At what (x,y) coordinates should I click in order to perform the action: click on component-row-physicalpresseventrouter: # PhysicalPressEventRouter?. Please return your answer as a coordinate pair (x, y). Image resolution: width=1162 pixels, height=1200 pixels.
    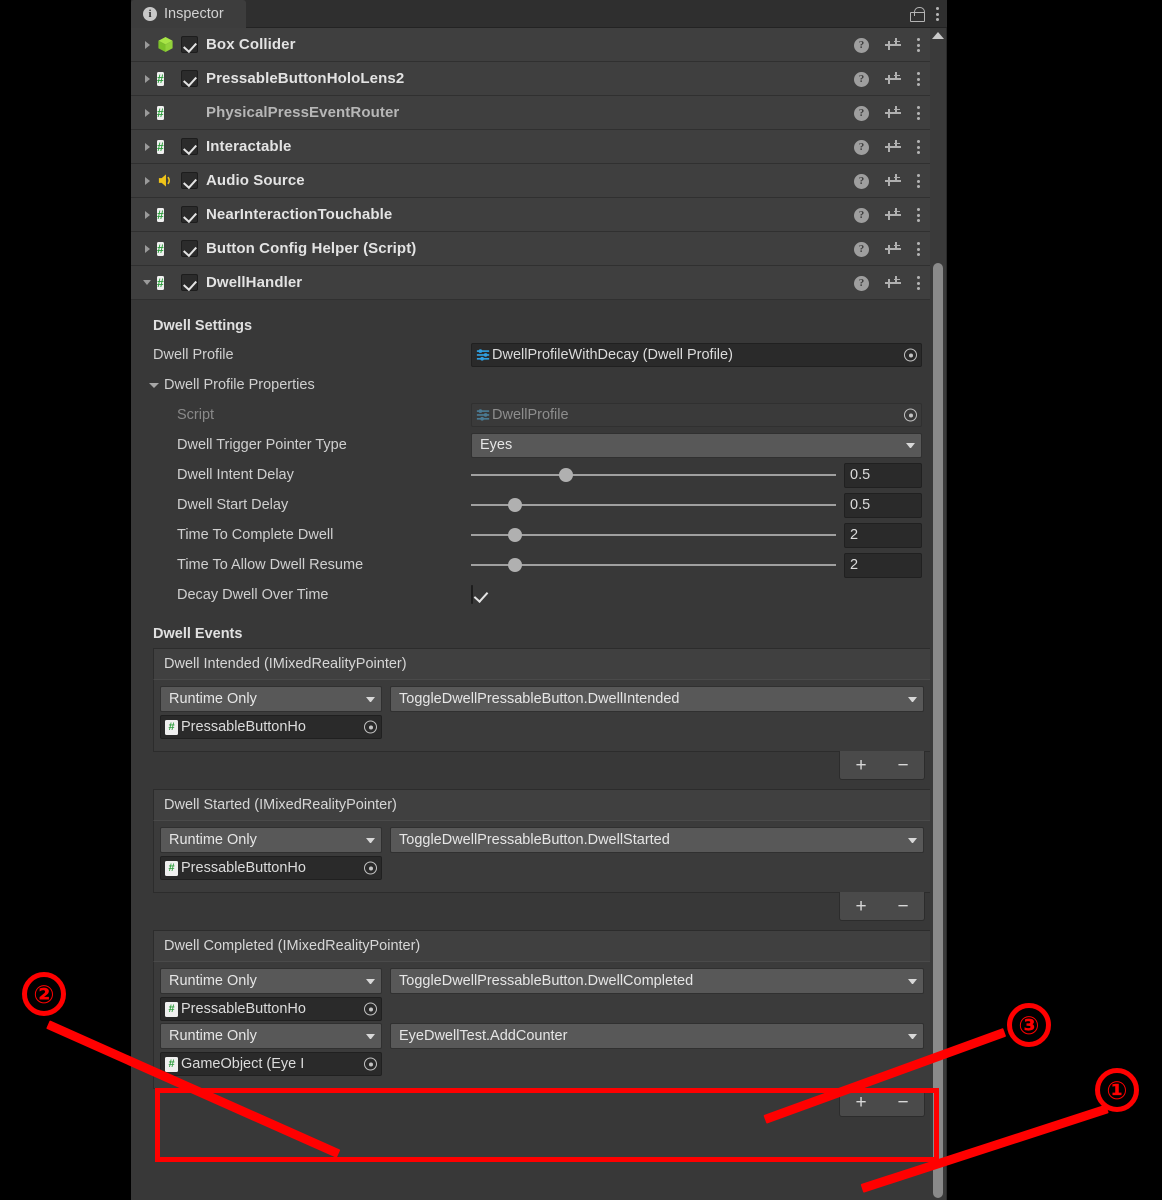
    Looking at the image, I should click on (530, 113).